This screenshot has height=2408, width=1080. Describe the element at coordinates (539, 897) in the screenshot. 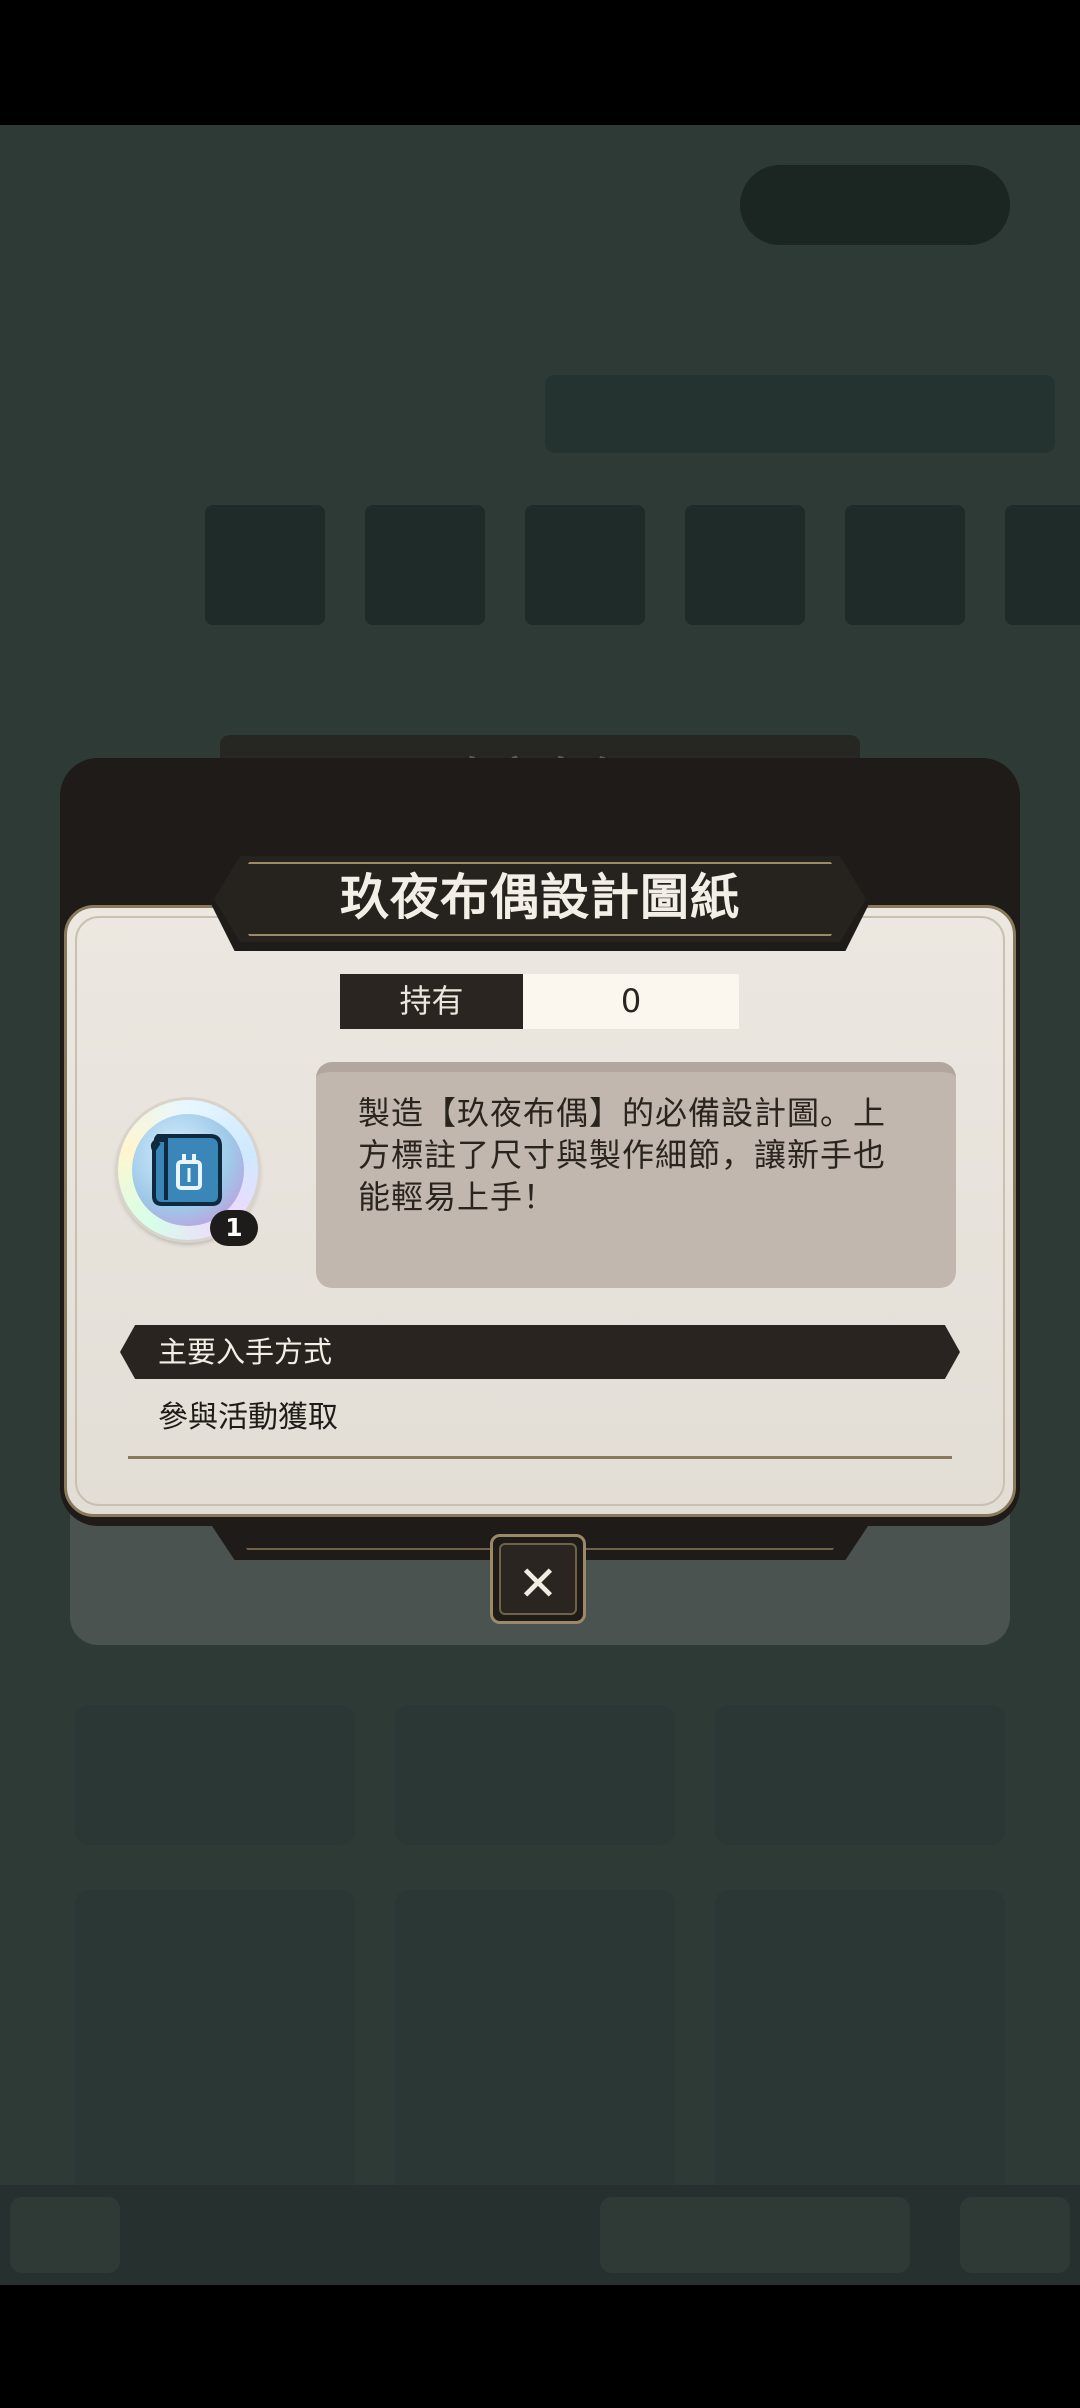

I see `dialog-title: 玖夜布偶設計圖紙` at that location.